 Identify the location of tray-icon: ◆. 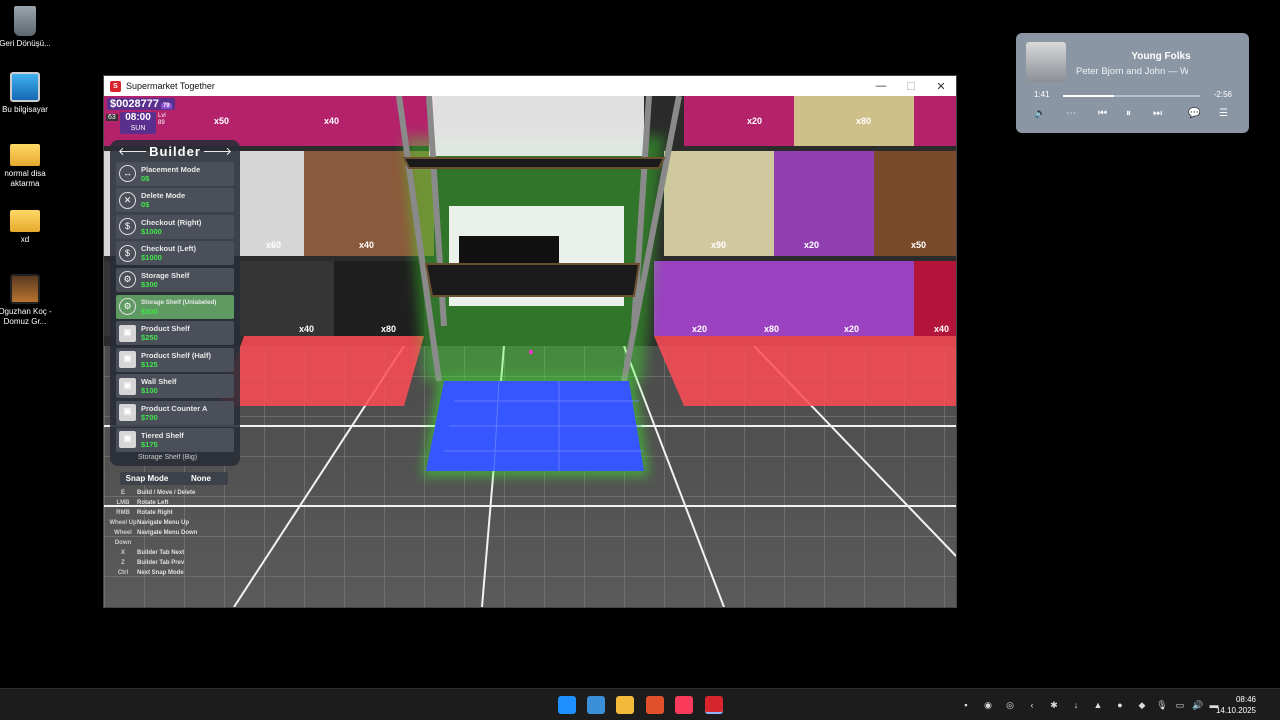
(1142, 705).